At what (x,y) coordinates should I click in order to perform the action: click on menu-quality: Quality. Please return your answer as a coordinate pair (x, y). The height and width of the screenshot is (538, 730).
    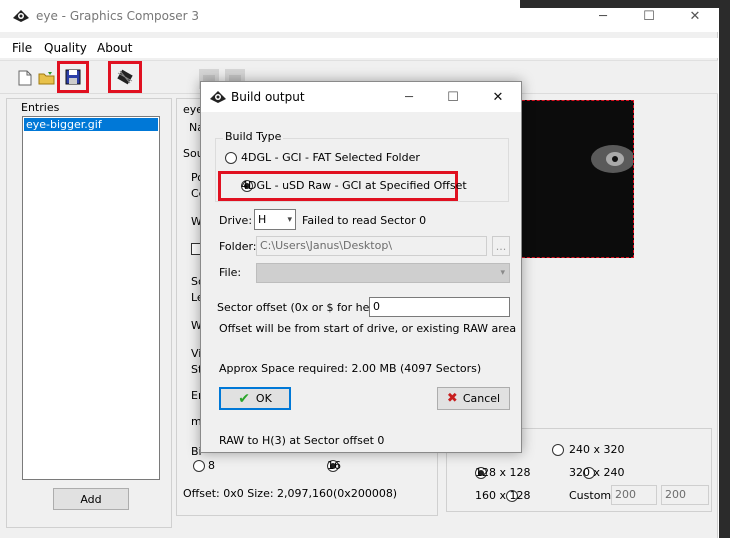
    Looking at the image, I should click on (65, 48).